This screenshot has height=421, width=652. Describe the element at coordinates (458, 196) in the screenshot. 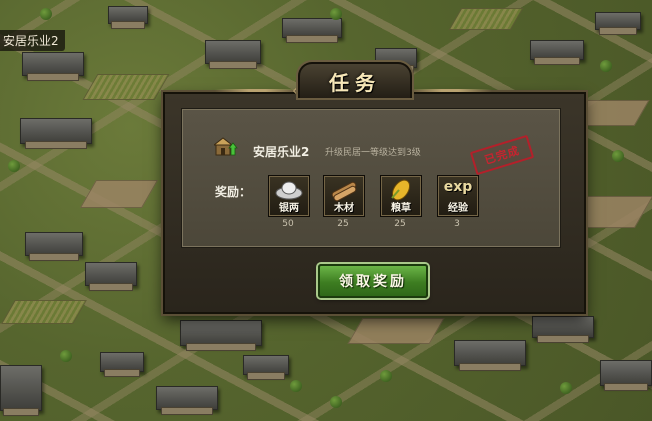

I see `reward-exp: exp 经验` at that location.